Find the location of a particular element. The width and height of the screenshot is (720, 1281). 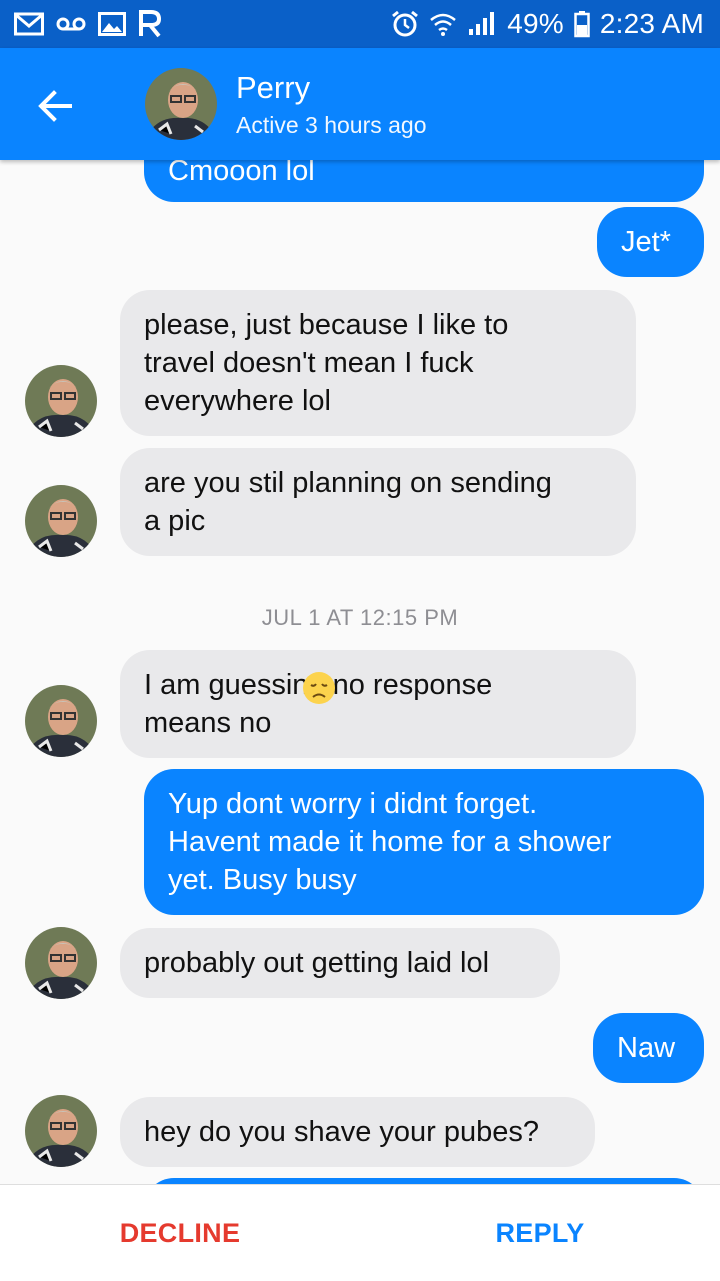

system-status: 49% 2:23 AM is located at coordinates (547, 24).